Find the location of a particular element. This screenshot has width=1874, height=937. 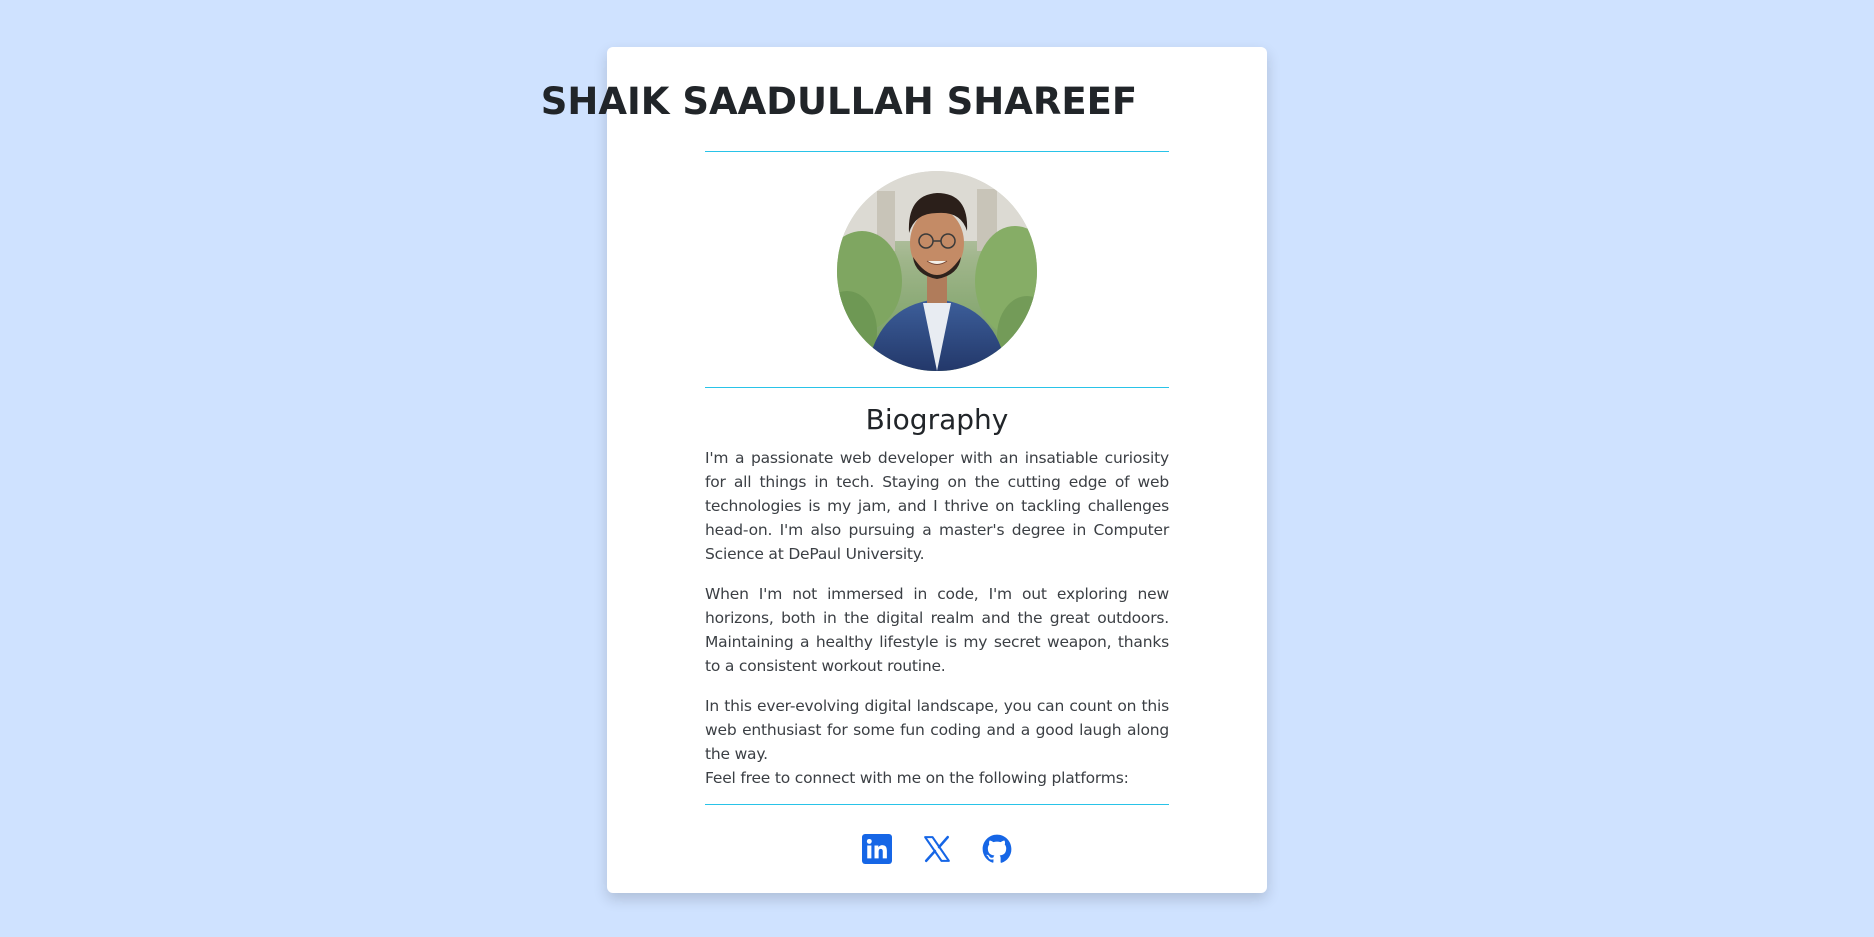

profile-photo-image is located at coordinates (937, 271).